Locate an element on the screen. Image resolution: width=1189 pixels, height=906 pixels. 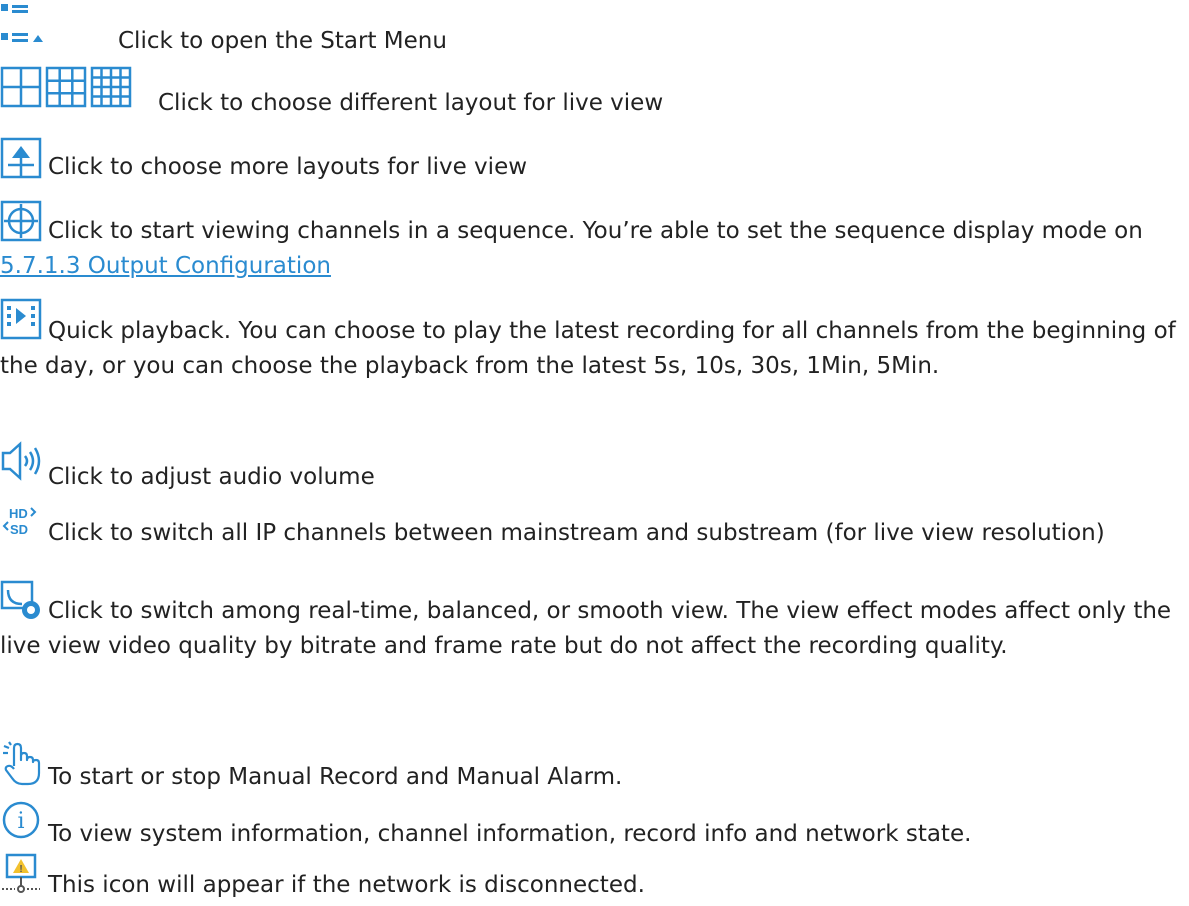
start-menu-entry: Click to open the Start Menu is located at coordinates (590, 30).